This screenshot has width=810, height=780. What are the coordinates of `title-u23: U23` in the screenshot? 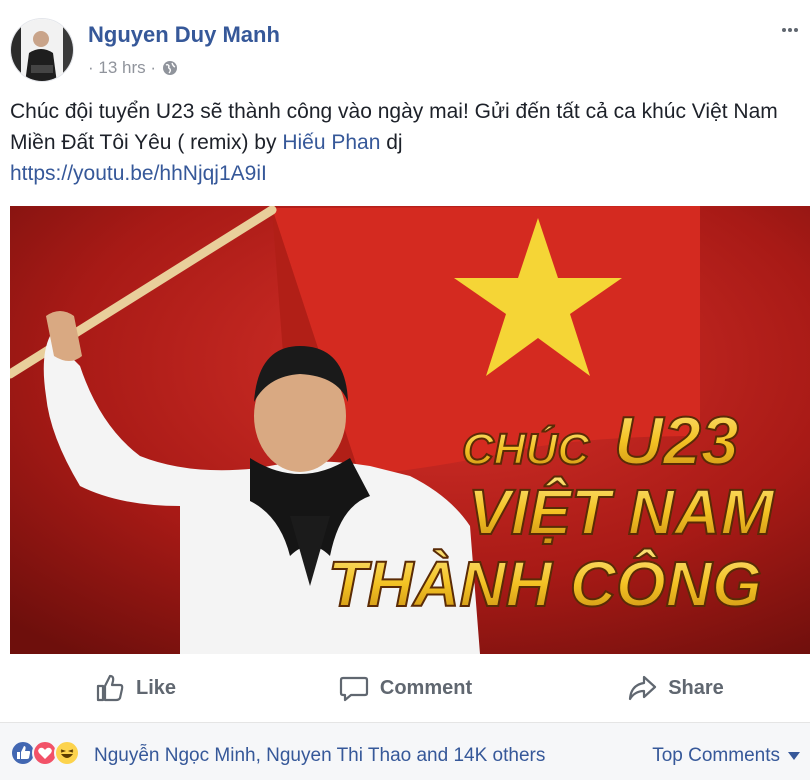 It's located at (676, 441).